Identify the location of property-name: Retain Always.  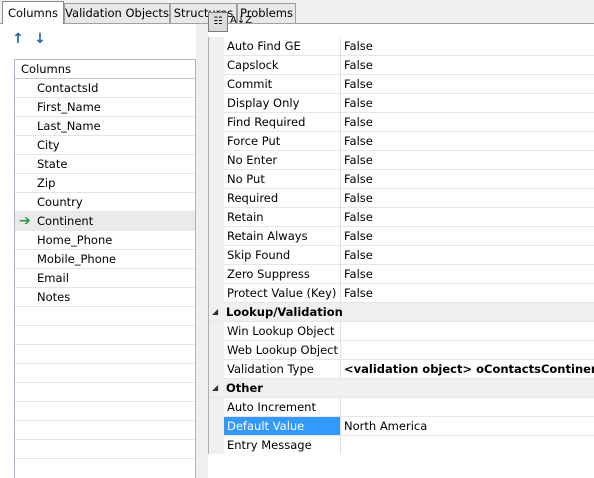
(282, 236).